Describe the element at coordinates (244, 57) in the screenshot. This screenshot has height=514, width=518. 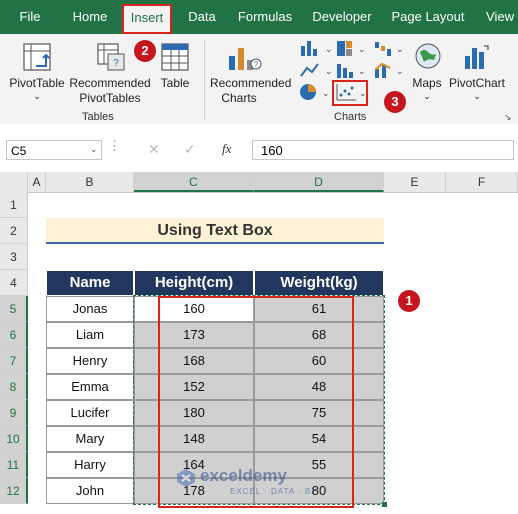
I see `recommended-charts-icon: ?` at that location.